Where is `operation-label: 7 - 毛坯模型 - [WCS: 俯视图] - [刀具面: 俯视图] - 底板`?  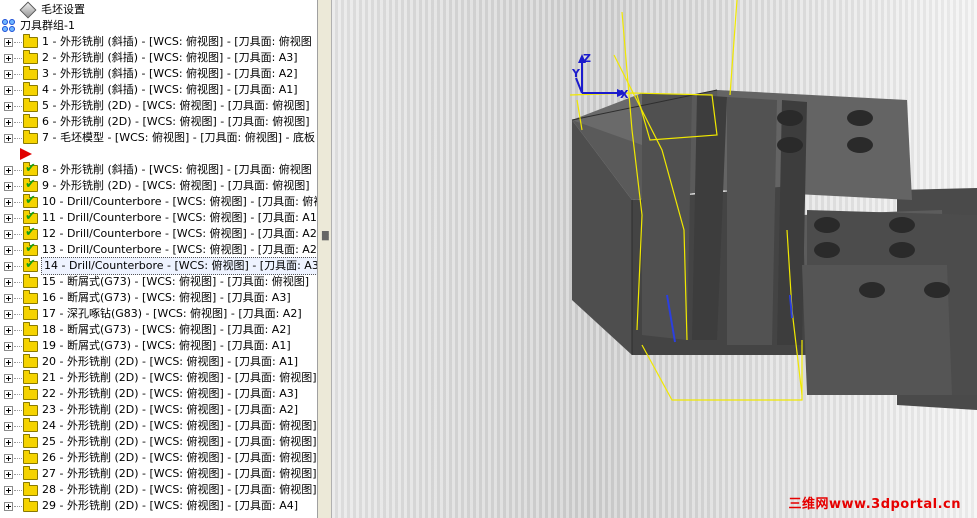
operation-label: 7 - 毛坯模型 - [WCS: 俯视图] - [刀具面: 俯视图] - 底板 is located at coordinates (178, 137).